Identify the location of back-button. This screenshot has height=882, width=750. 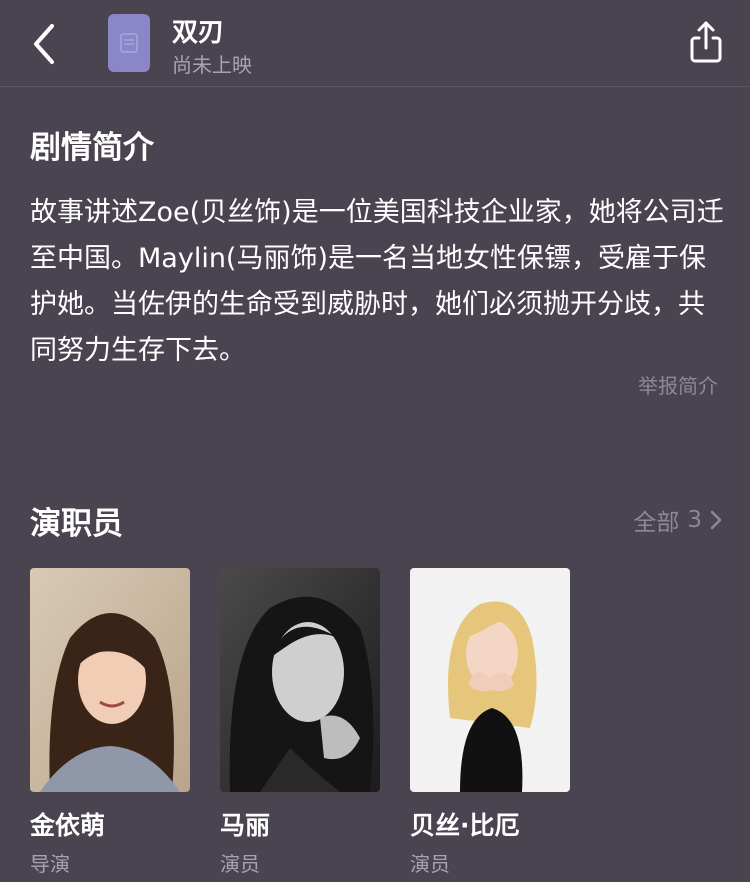
(46, 44).